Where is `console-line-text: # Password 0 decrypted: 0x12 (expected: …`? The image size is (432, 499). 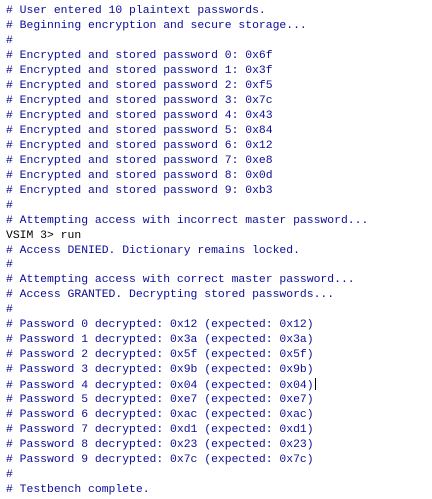
console-line-text: # Password 0 decrypted: 0x12 (expected: … is located at coordinates (160, 325).